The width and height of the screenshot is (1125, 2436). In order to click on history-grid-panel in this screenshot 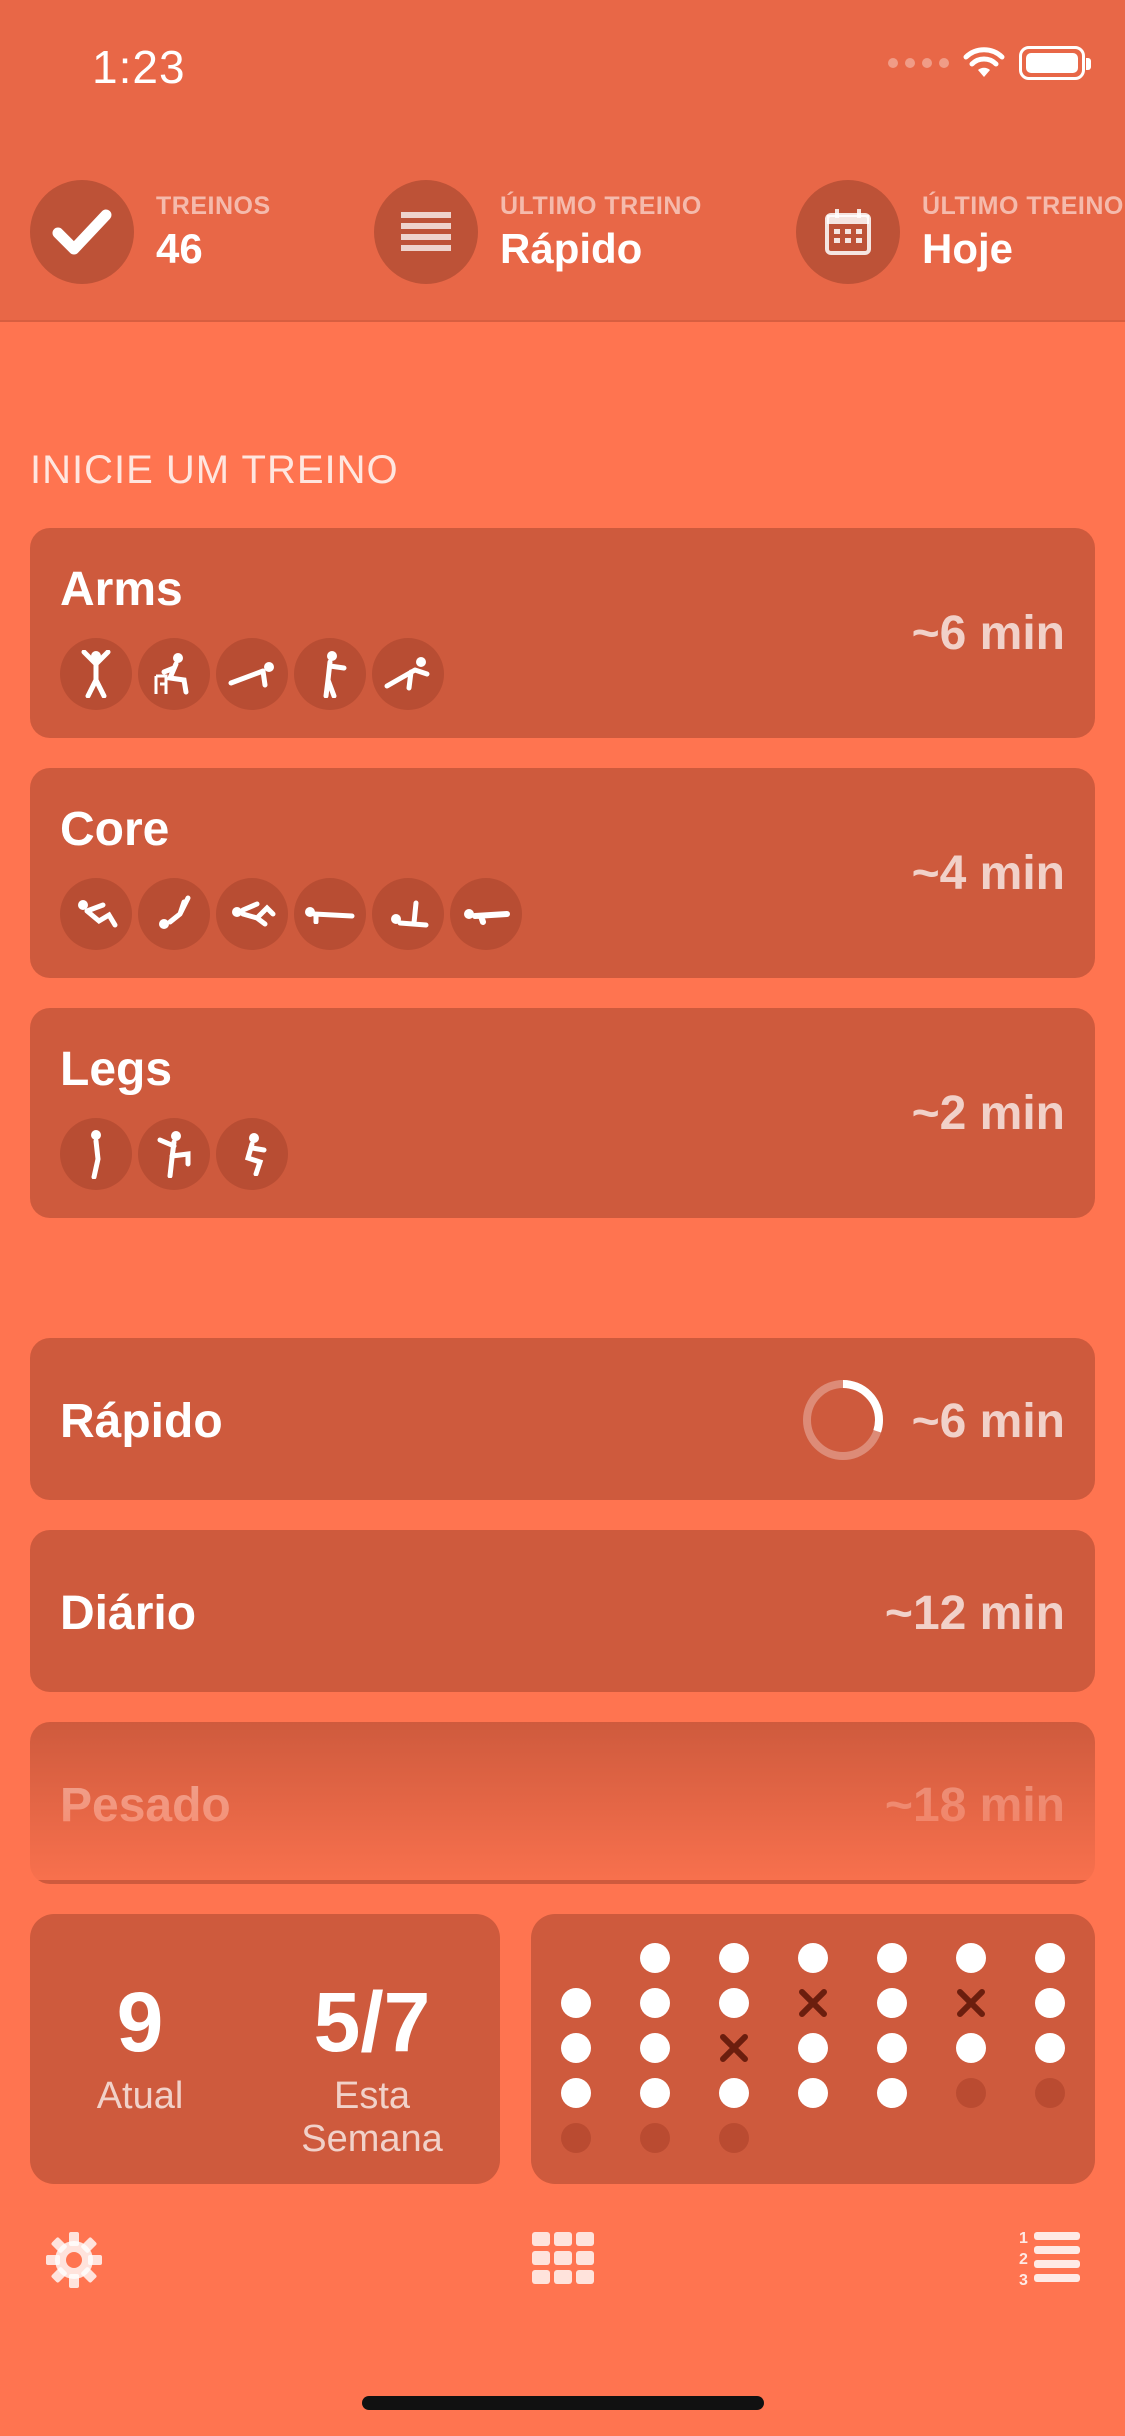, I will do `click(813, 2049)`.